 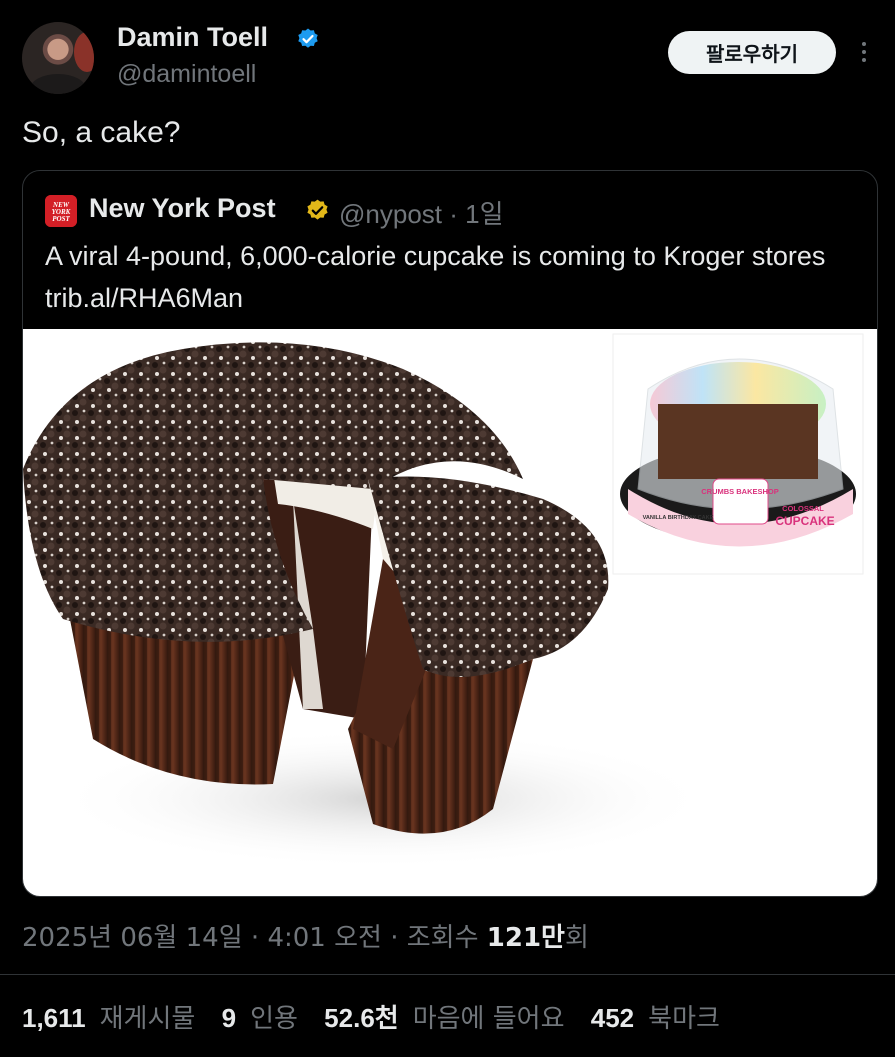 I want to click on quoted-author-meta: @nypost · 1일, so click(x=421, y=212).